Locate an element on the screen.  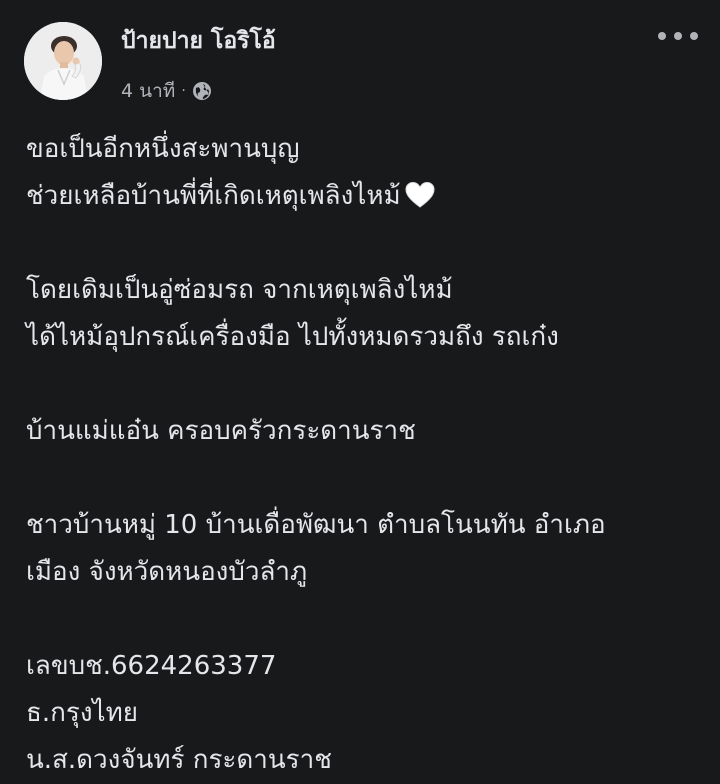
post-header: ป้ายปาย โอริโอ้ 4 นาที · is located at coordinates (360, 55).